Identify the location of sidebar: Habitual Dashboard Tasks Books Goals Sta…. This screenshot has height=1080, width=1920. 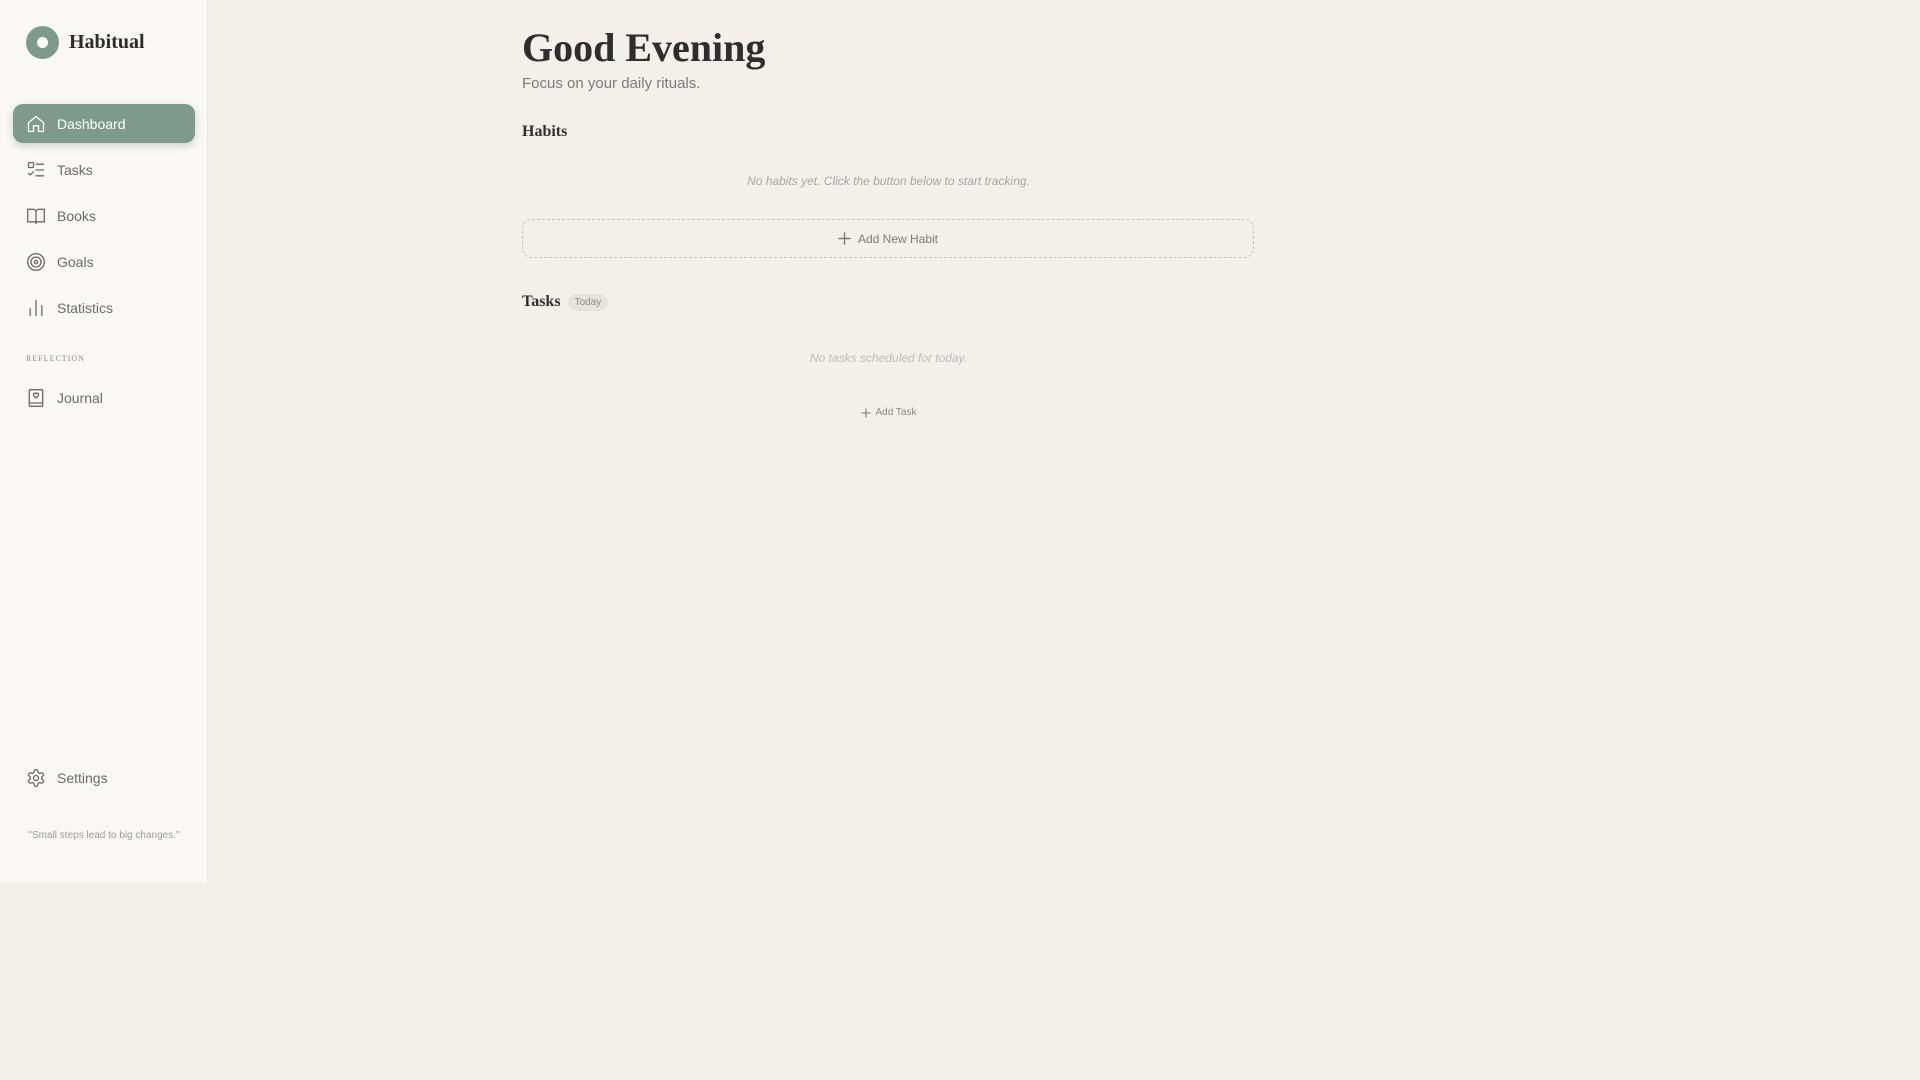
(104, 441).